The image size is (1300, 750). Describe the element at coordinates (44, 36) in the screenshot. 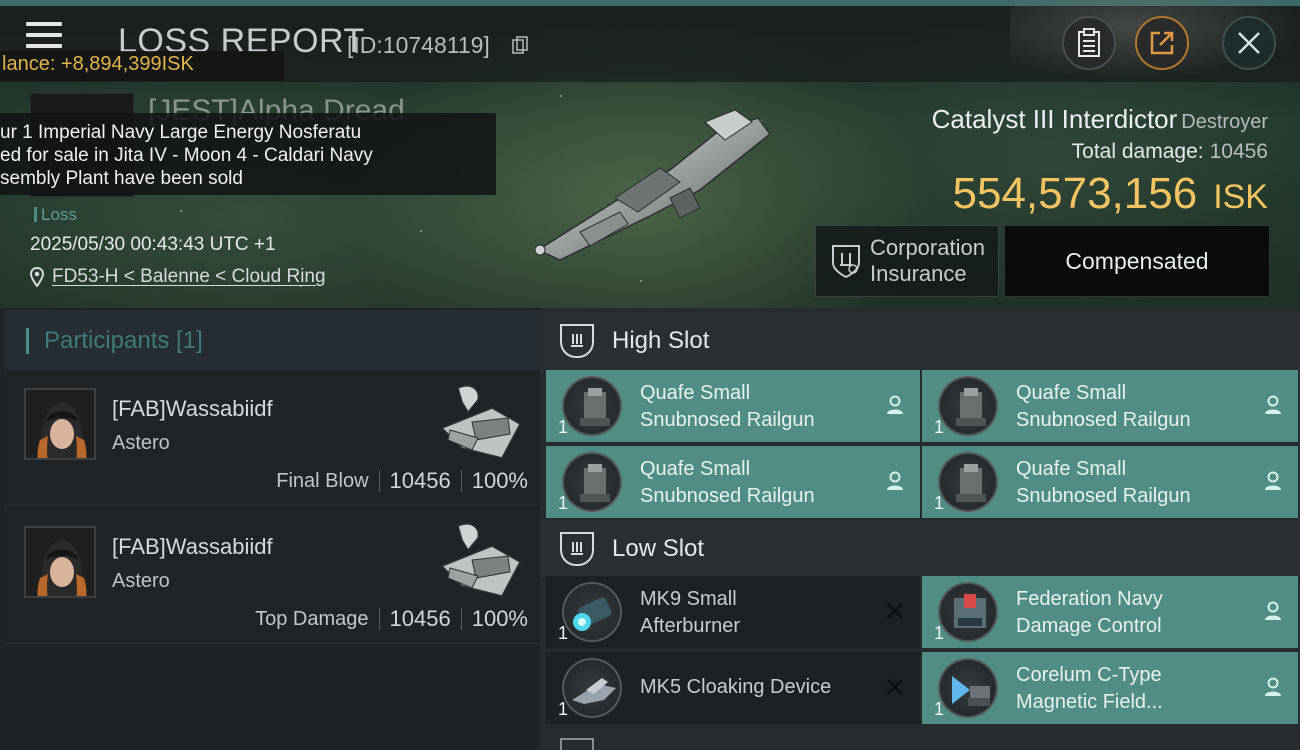

I see `hamburger-menu-icon` at that location.